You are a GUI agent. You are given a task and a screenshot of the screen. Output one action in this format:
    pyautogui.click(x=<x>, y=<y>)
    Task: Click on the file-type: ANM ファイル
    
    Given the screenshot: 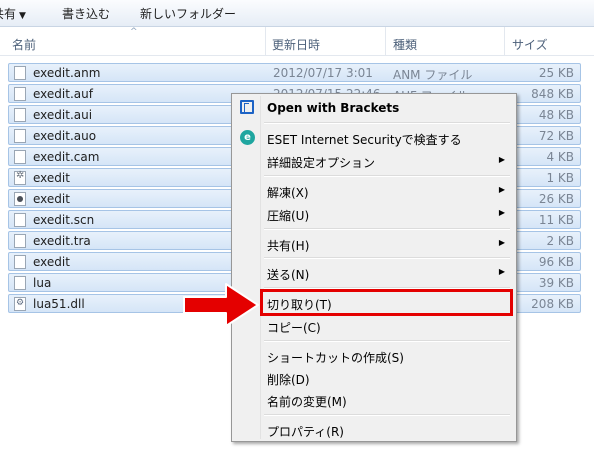 What is the action you would take?
    pyautogui.click(x=433, y=75)
    